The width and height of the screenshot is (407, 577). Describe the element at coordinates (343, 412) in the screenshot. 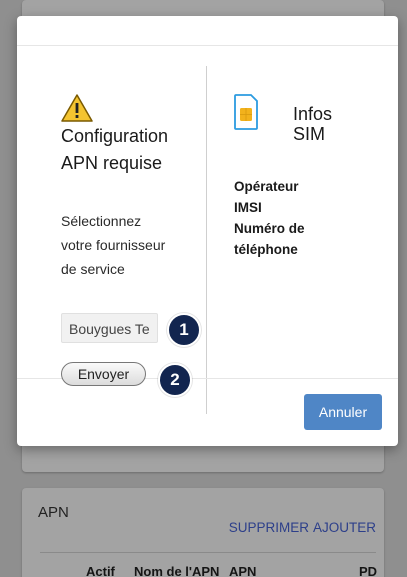

I see `cancel-button: Annuler` at that location.